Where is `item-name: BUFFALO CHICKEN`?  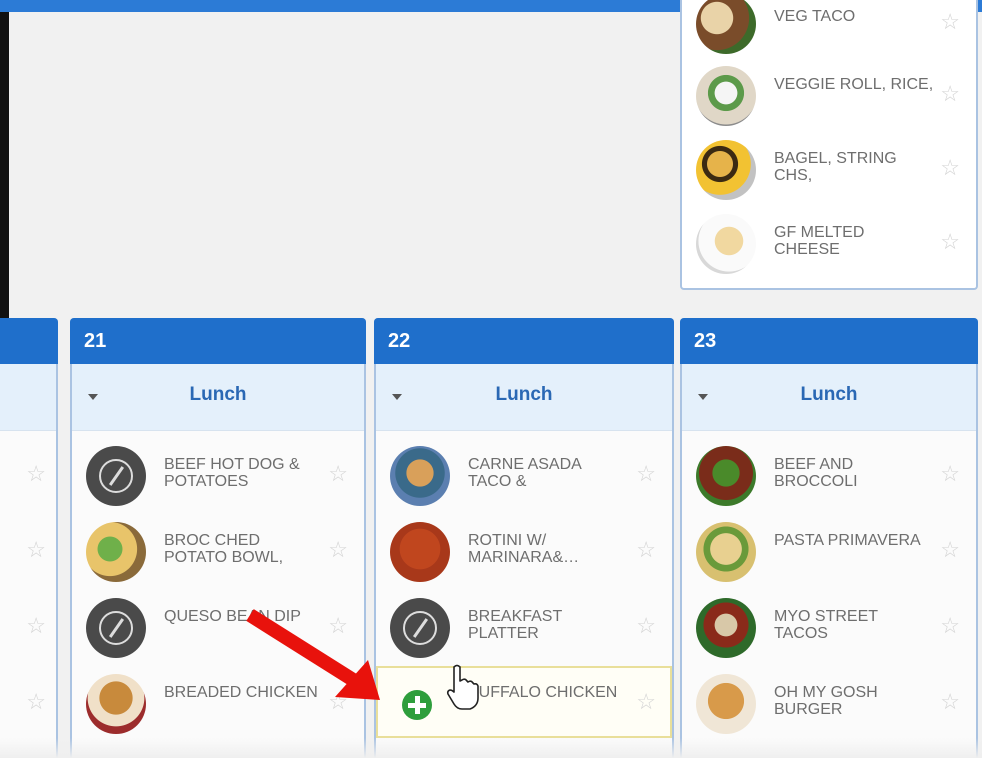 item-name: BUFFALO CHICKEN is located at coordinates (543, 692).